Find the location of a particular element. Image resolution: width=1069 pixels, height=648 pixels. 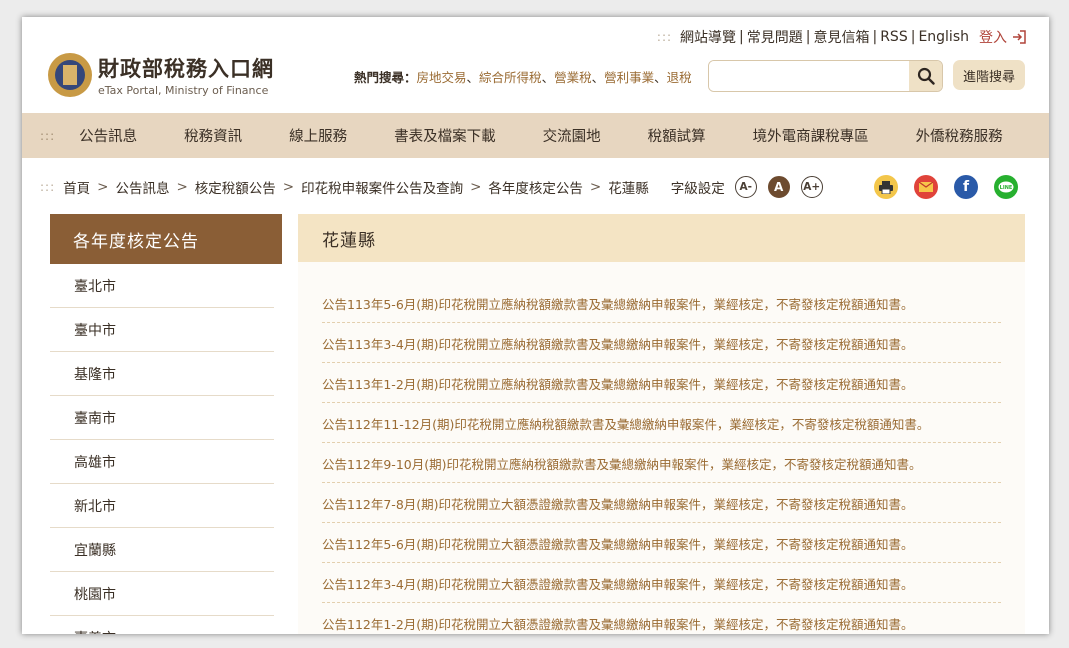

login-link: 登入 is located at coordinates (1003, 37).